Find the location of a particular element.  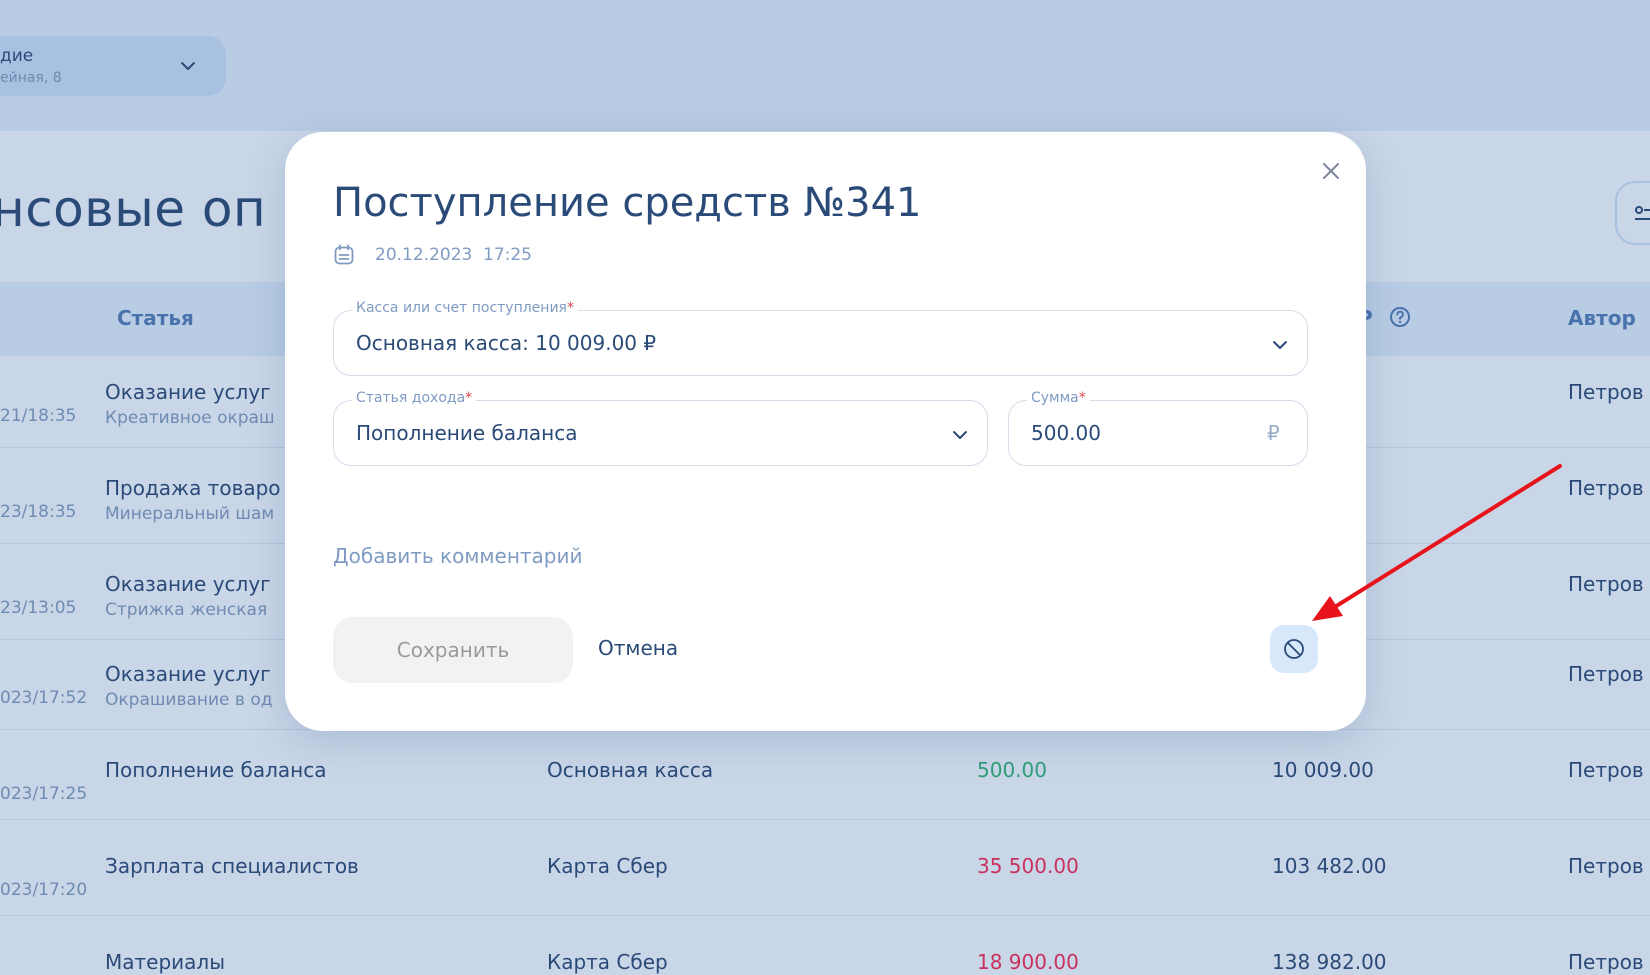

operation-time: 17:25 is located at coordinates (507, 255).